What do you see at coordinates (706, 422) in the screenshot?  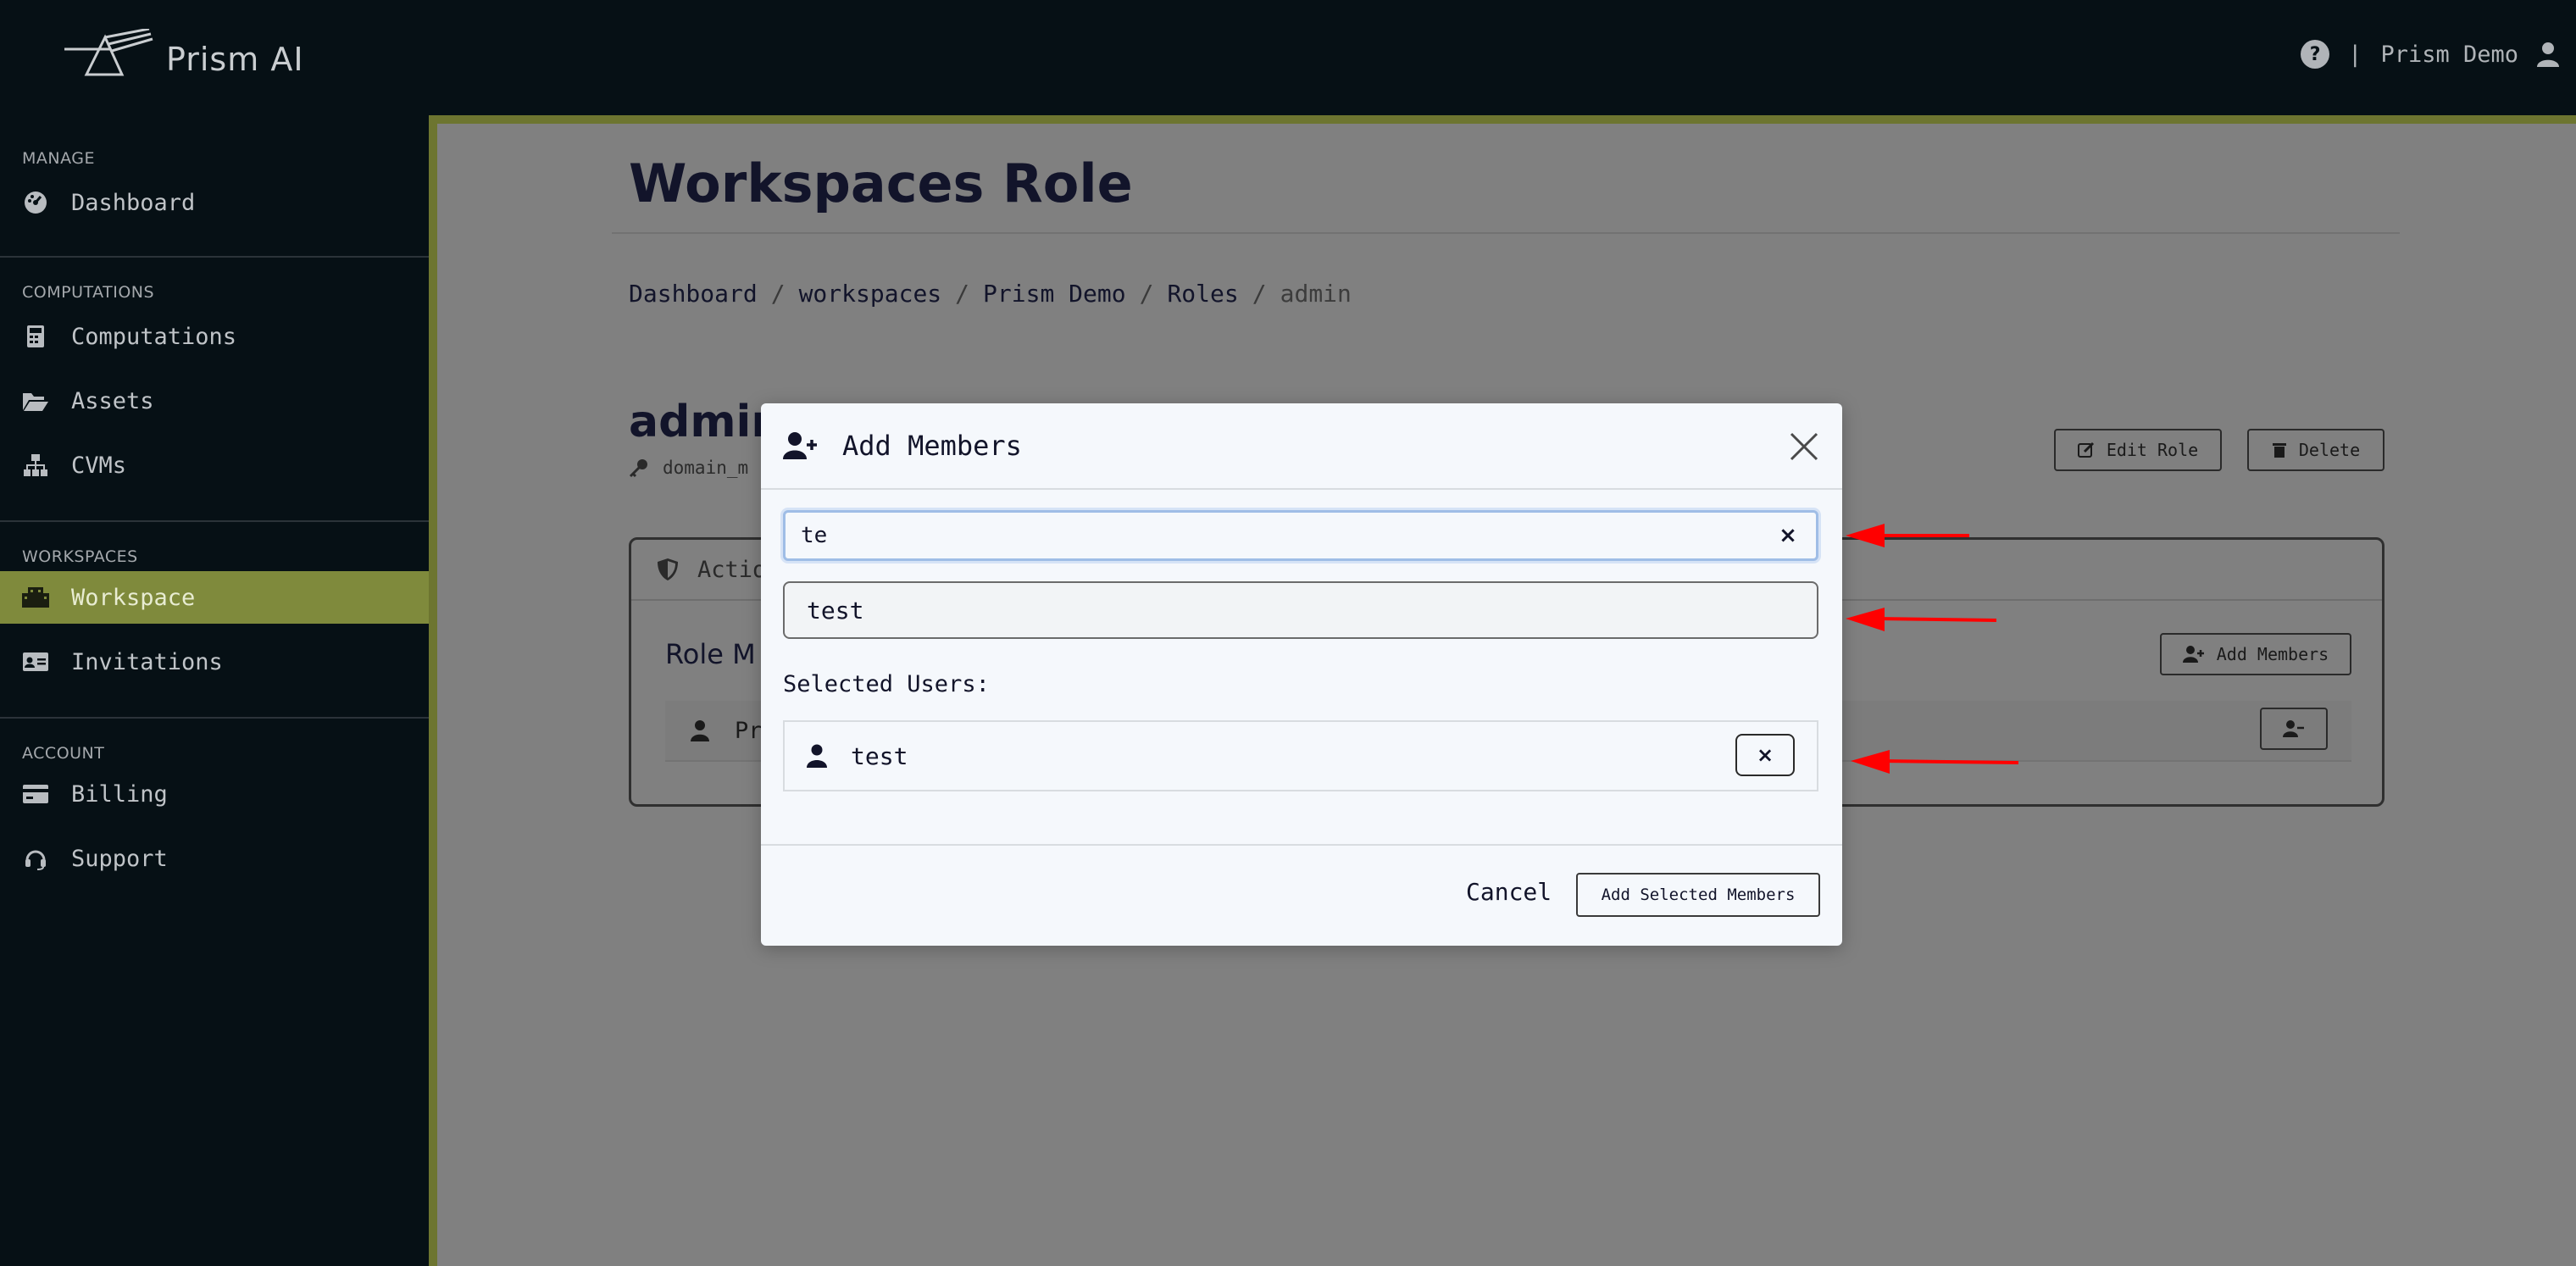 I see `role-name: admin` at bounding box center [706, 422].